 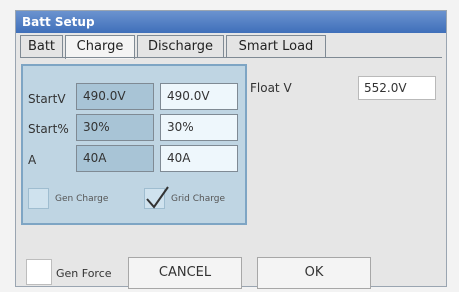 I want to click on start-percent-input: 30%, so click(x=199, y=127).